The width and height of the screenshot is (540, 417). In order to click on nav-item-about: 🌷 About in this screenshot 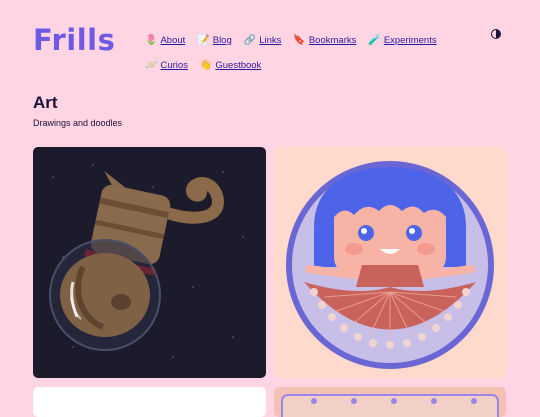, I will do `click(165, 40)`.